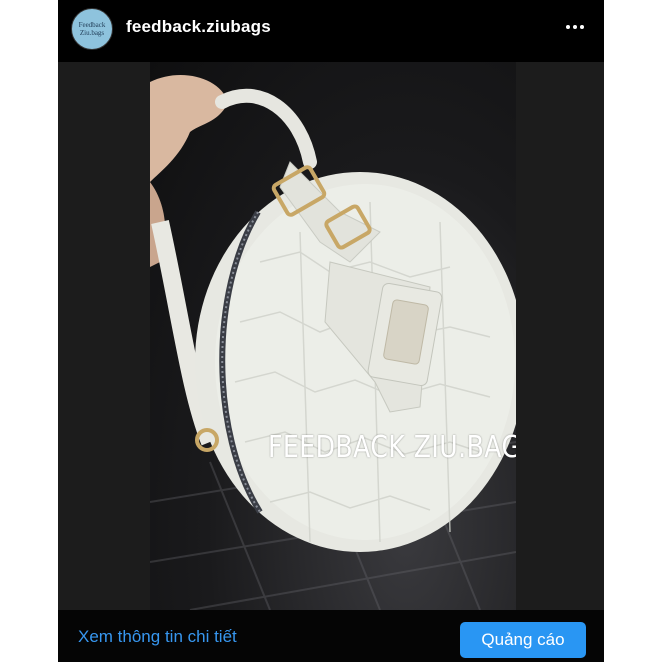  I want to click on username: feedback.ziubags, so click(198, 27).